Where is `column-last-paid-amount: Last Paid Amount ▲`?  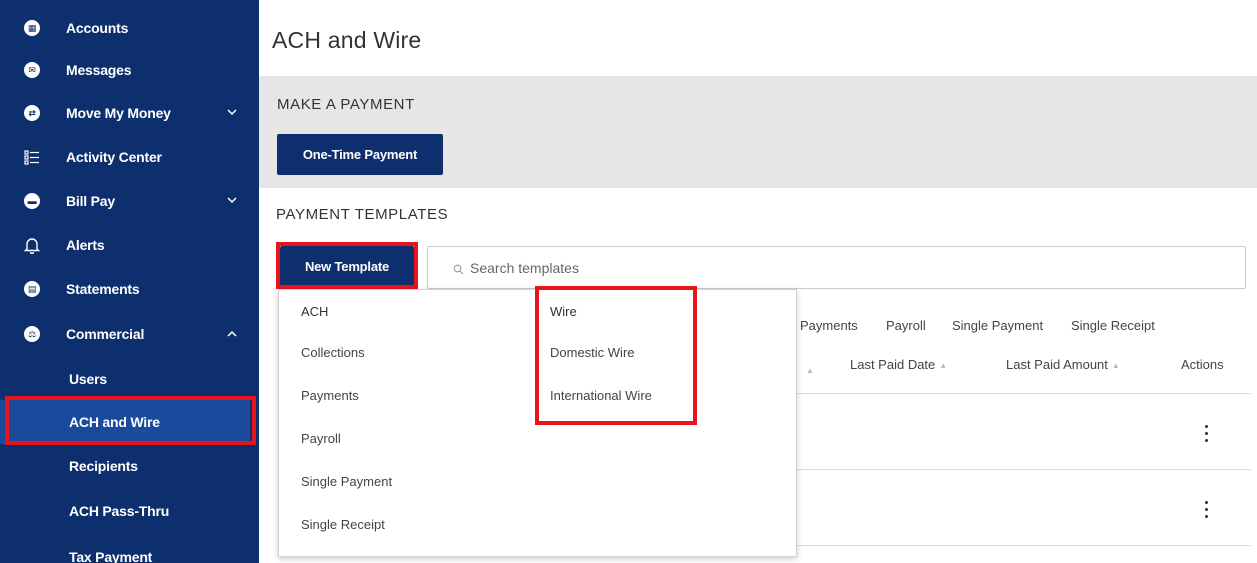 column-last-paid-amount: Last Paid Amount ▲ is located at coordinates (1063, 364).